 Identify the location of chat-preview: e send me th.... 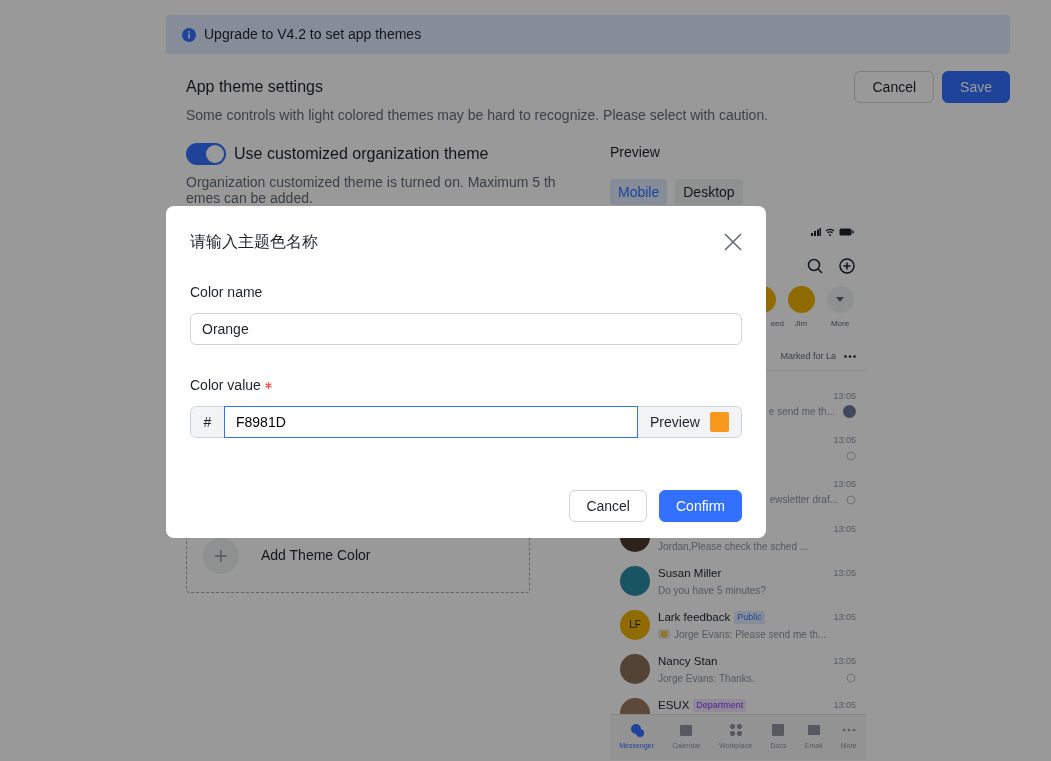
(801, 412).